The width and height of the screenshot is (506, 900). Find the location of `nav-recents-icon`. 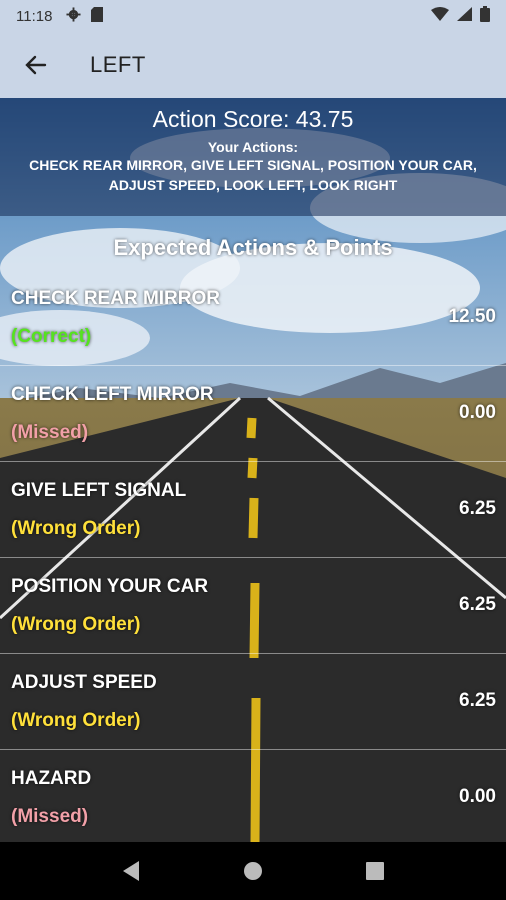

nav-recents-icon is located at coordinates (375, 871).